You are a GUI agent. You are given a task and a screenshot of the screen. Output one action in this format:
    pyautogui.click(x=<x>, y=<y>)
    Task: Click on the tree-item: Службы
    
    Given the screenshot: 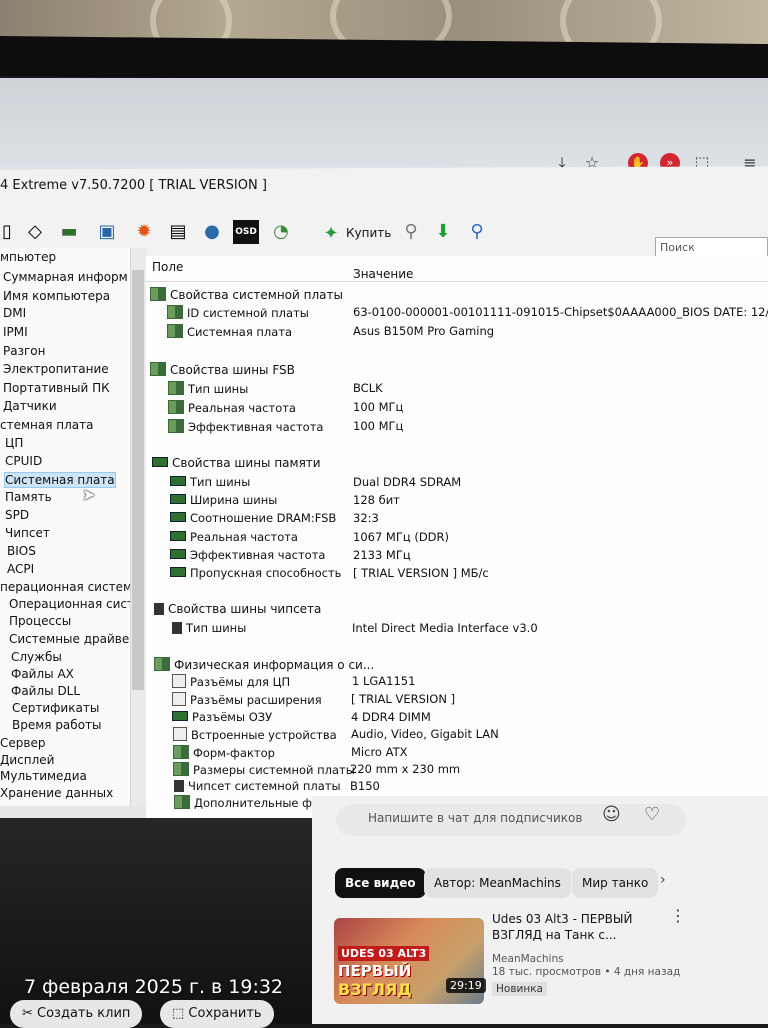 What is the action you would take?
    pyautogui.click(x=36, y=657)
    